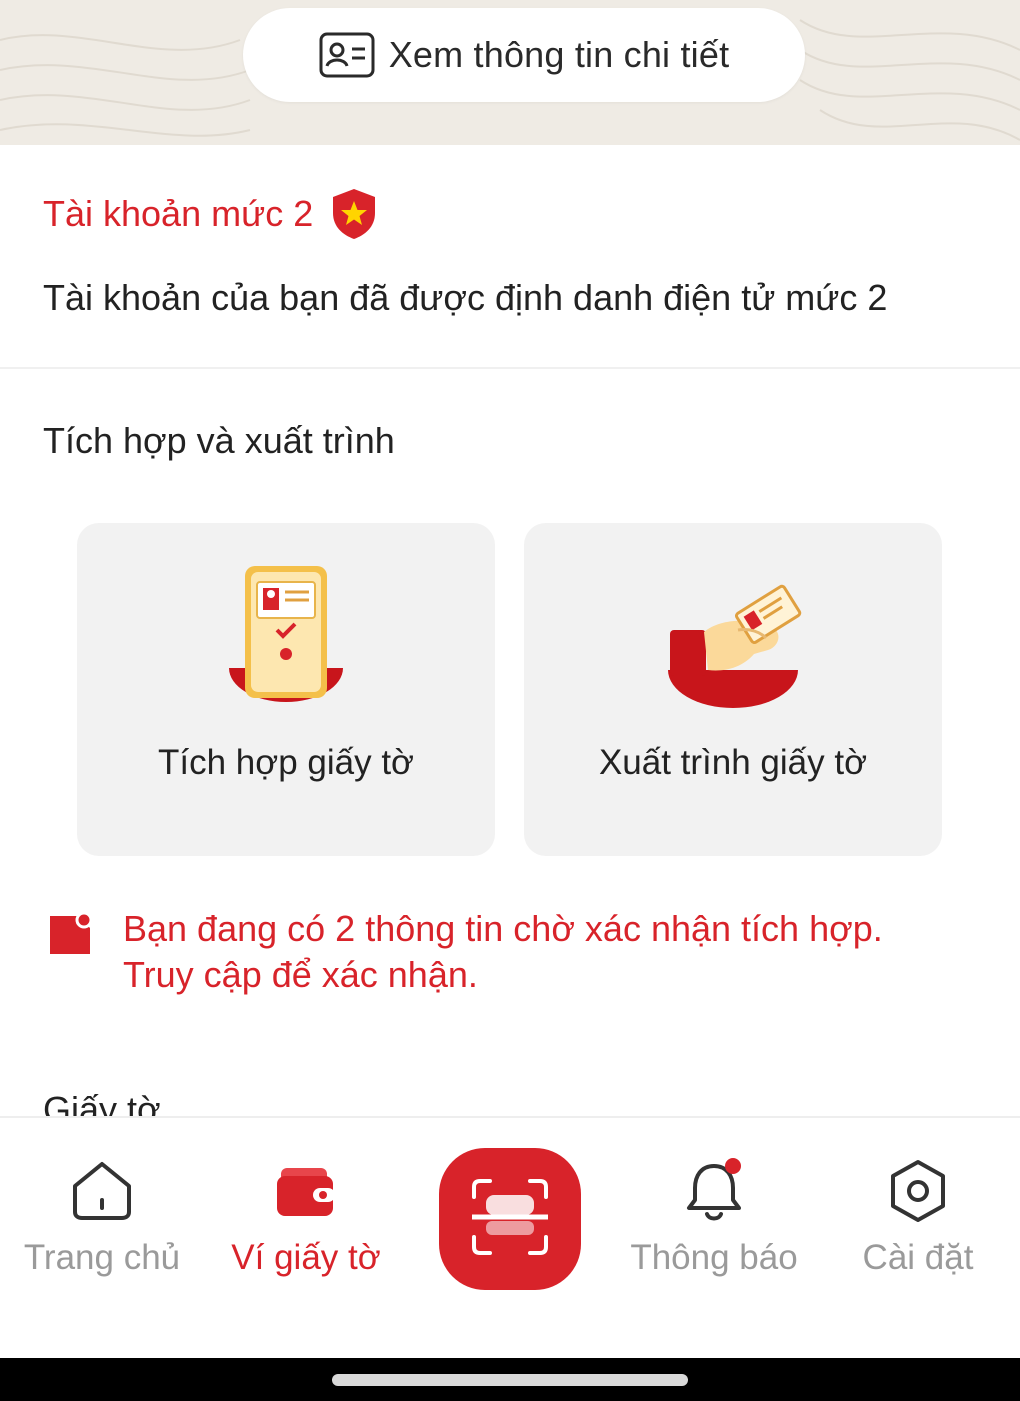 The height and width of the screenshot is (1401, 1020). Describe the element at coordinates (733, 645) in the screenshot. I see `hand-card-icon` at that location.